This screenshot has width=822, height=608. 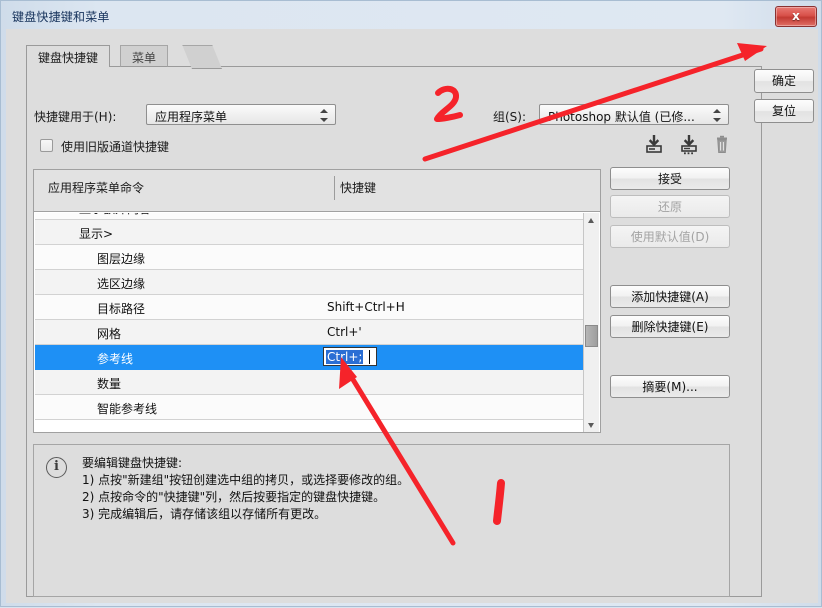 I want to click on tab-menus: 菜单, so click(x=144, y=56).